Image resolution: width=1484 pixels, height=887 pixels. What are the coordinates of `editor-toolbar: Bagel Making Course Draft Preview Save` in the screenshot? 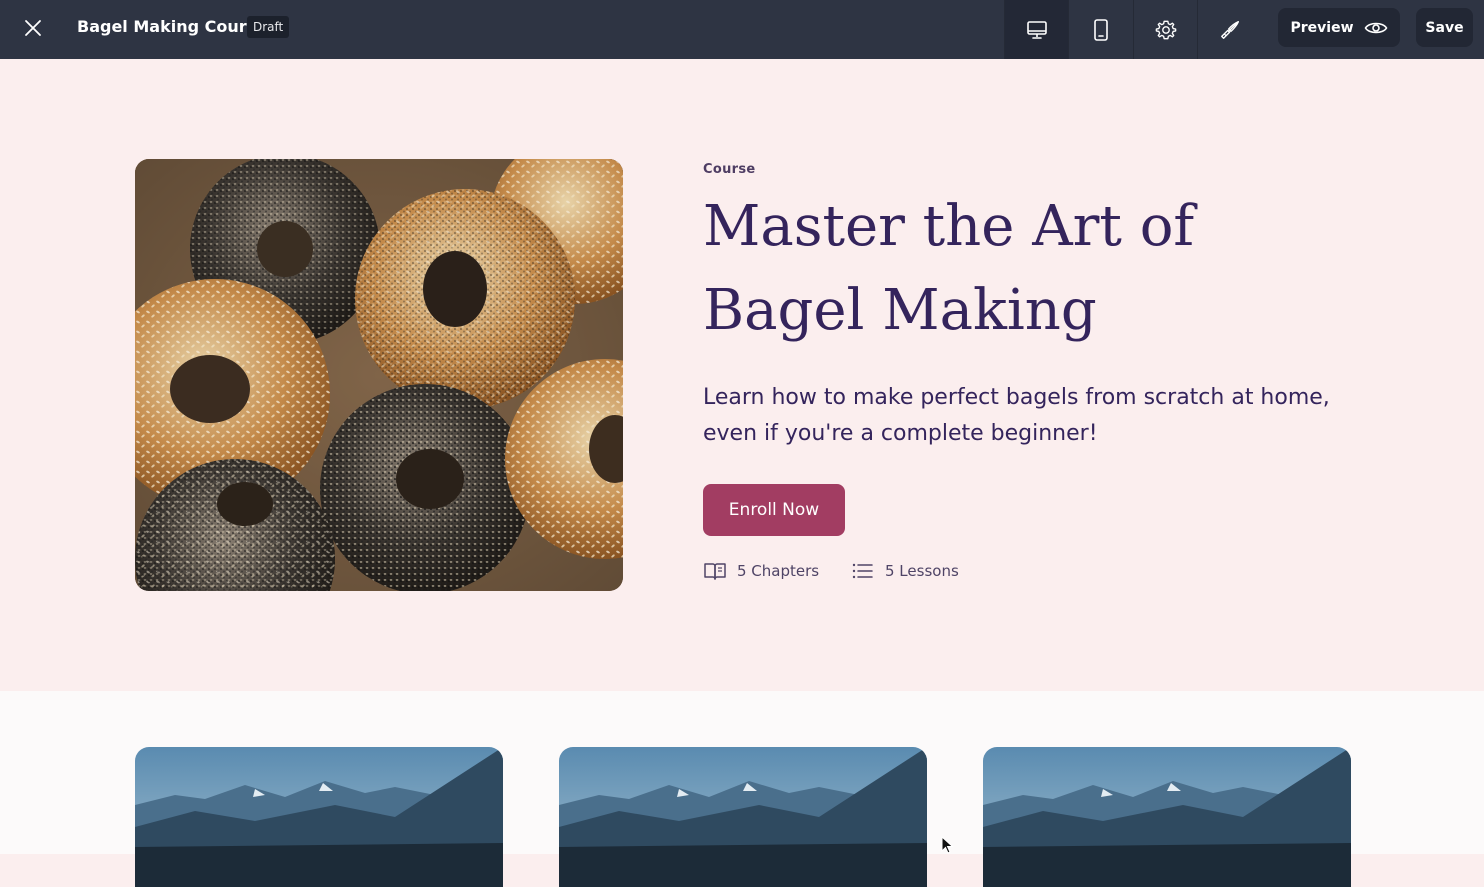 It's located at (742, 29).